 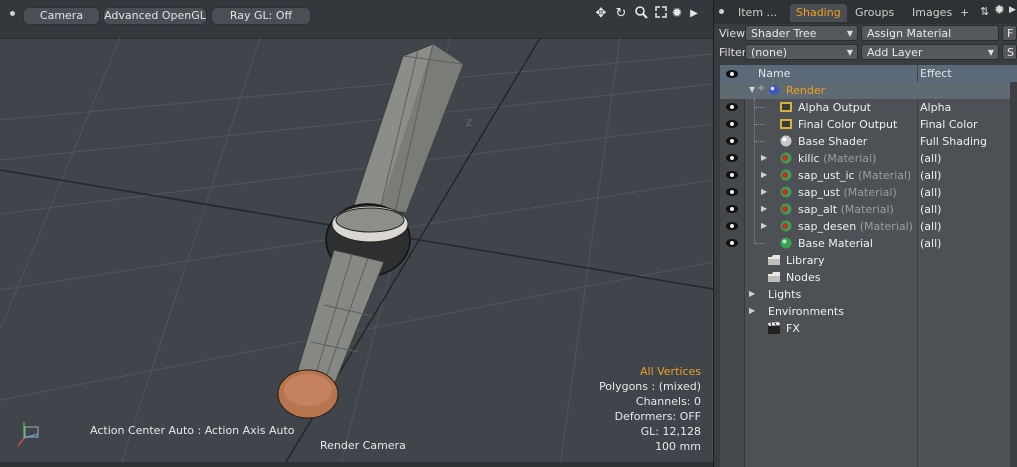 What do you see at coordinates (932, 13) in the screenshot?
I see `tab-images: Images` at bounding box center [932, 13].